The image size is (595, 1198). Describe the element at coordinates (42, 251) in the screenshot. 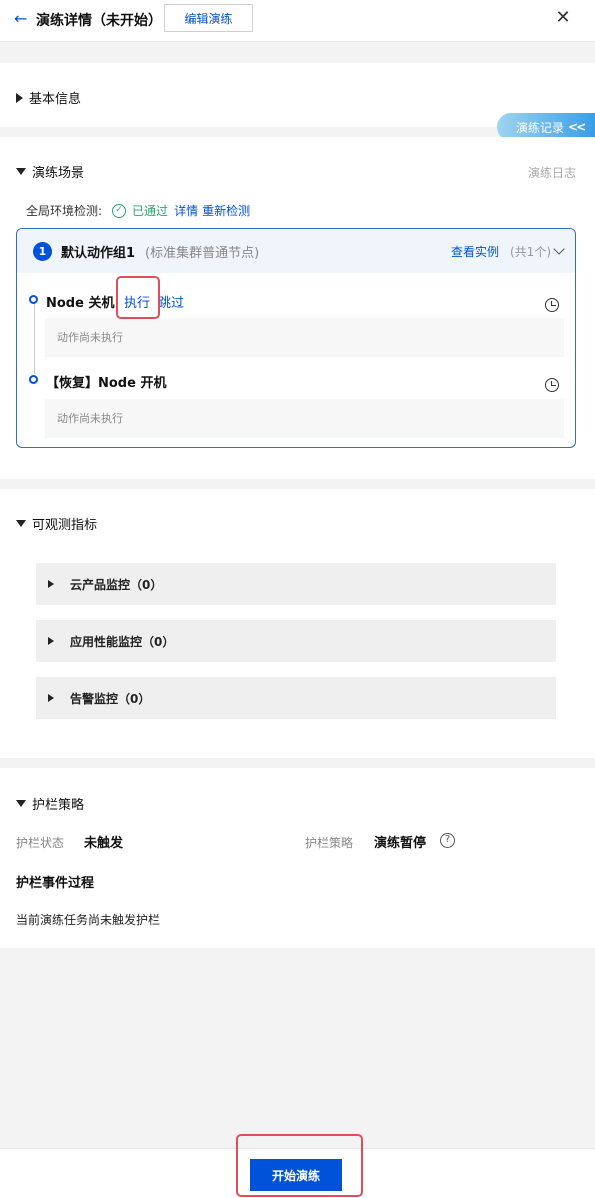

I see `group-index-badge: 1` at that location.